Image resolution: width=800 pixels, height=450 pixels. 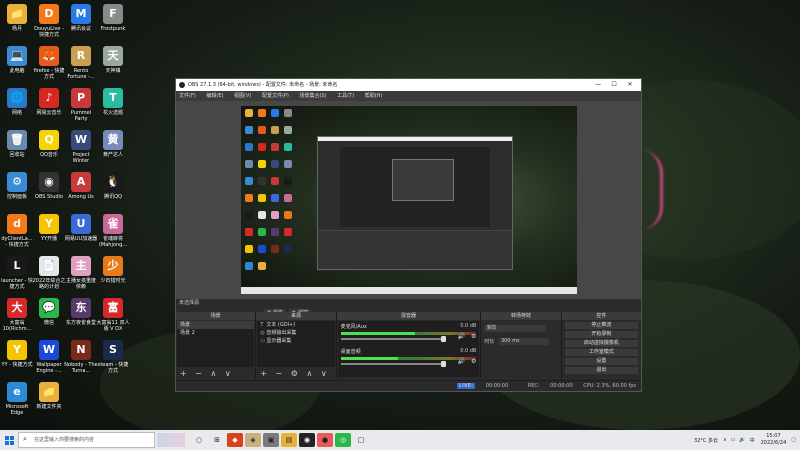 What do you see at coordinates (49, 396) in the screenshot?
I see `desktop-icon: 📁 新建文件夹` at bounding box center [49, 396].